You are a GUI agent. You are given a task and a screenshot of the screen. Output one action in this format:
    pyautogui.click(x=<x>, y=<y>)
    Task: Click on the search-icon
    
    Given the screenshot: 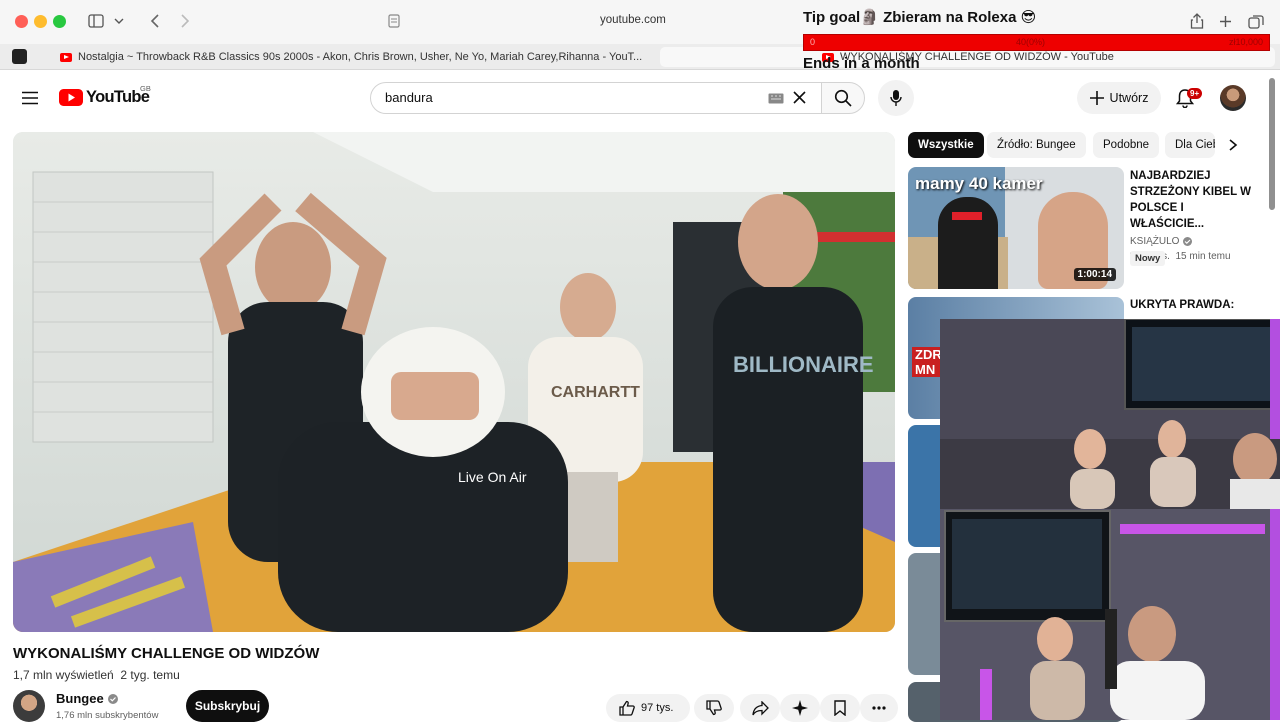 What is the action you would take?
    pyautogui.click(x=843, y=98)
    